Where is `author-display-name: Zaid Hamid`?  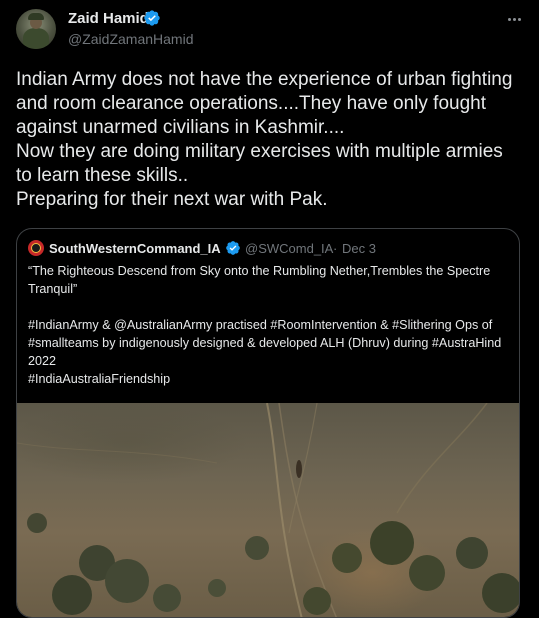 author-display-name: Zaid Hamid is located at coordinates (108, 18).